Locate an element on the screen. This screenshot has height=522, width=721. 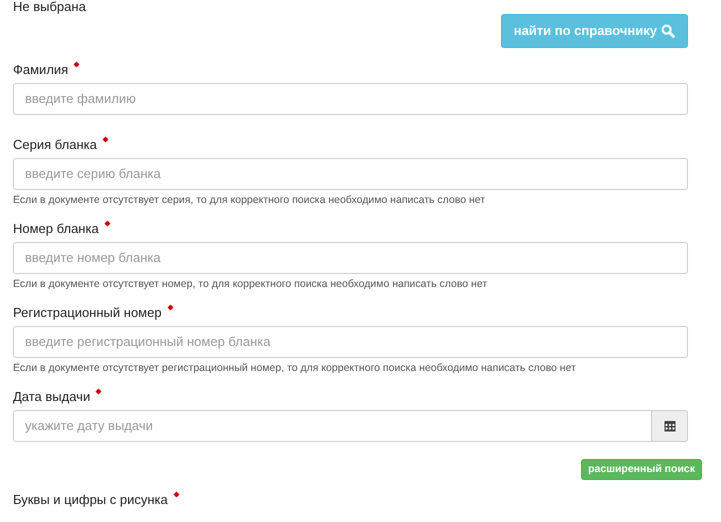
field-label: Дата выдачи is located at coordinates (51, 396).